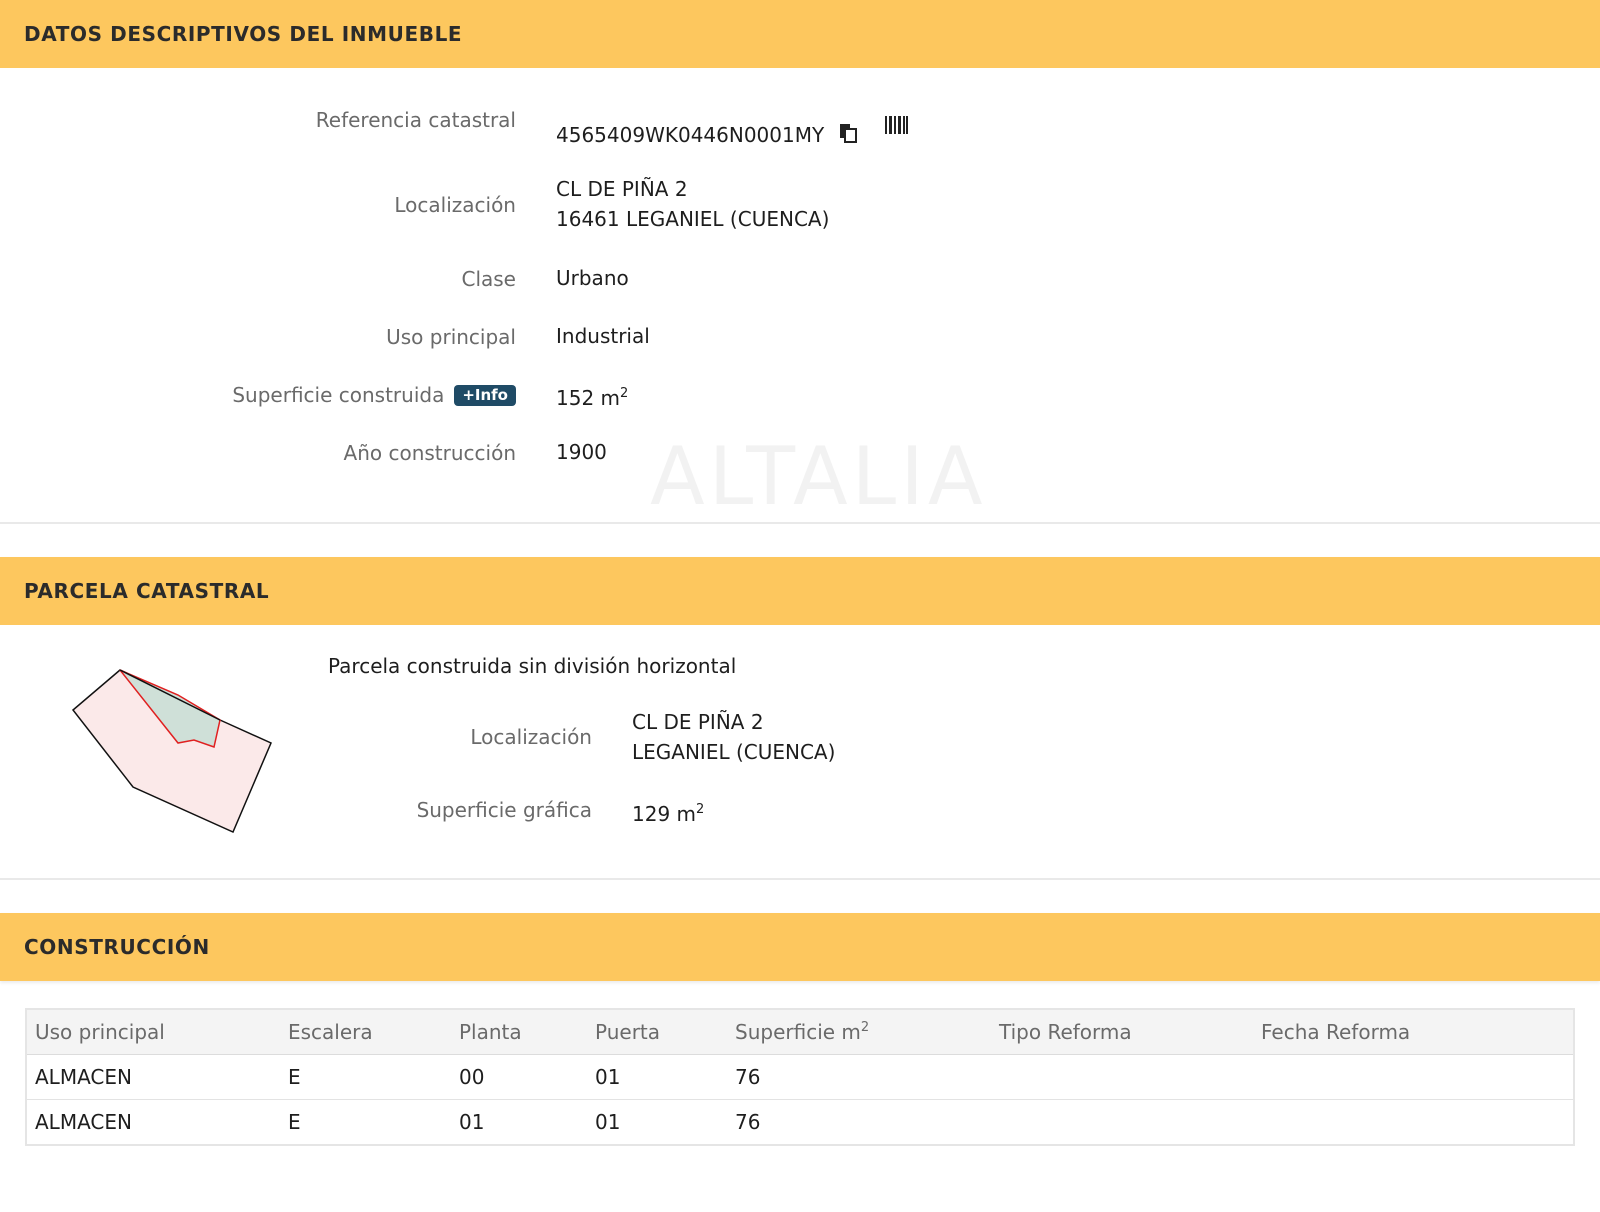 This screenshot has width=1600, height=1212. I want to click on uso-label: Uso principal, so click(451, 337).